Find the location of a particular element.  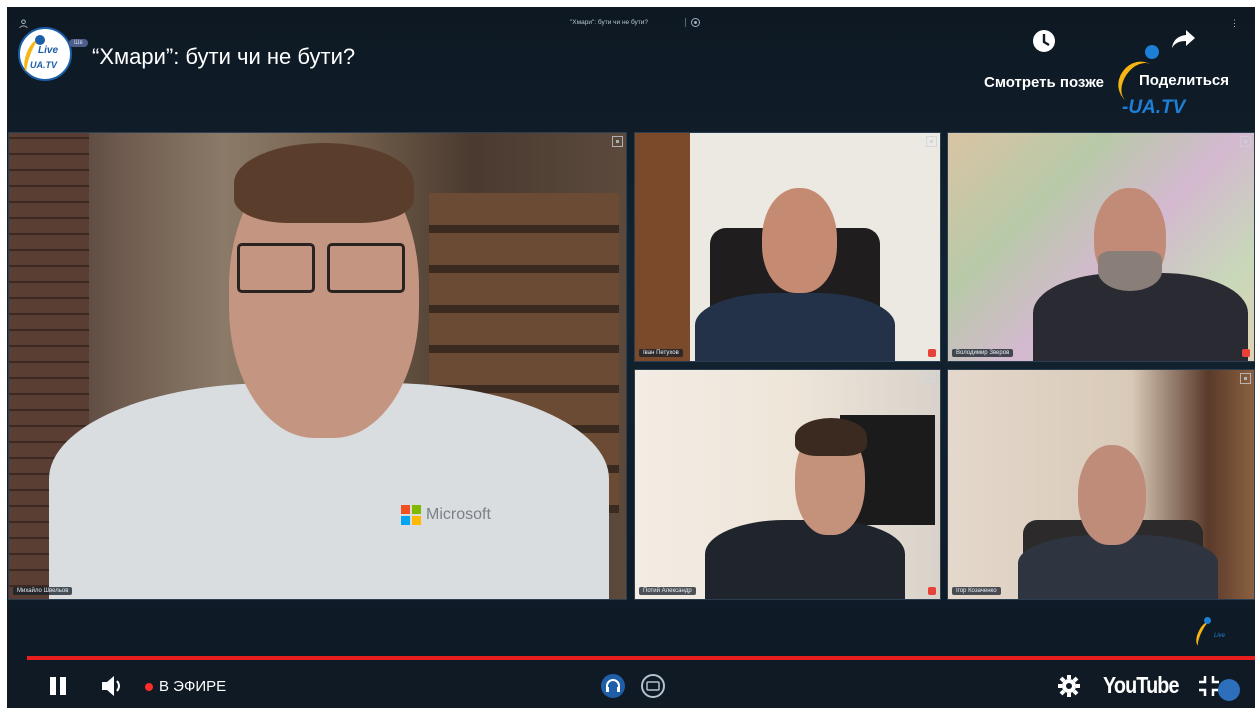

embedded-title: "Хмари": бути чи не бути? is located at coordinates (609, 22).